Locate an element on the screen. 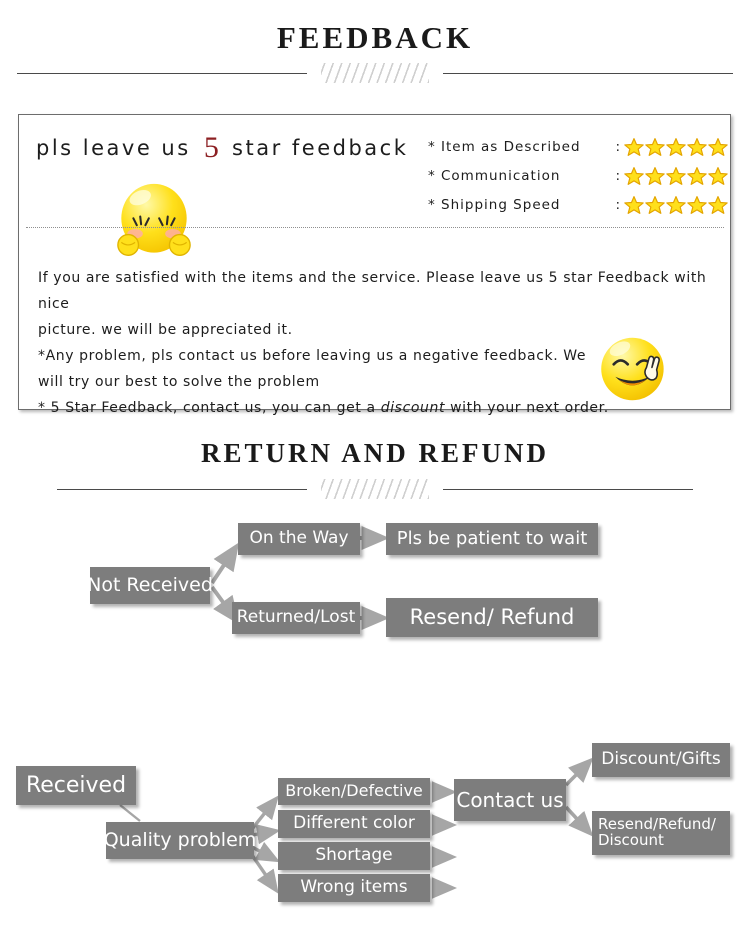 The image size is (750, 943). flow-node-resend-refund: Resend/ Refund is located at coordinates (492, 617).